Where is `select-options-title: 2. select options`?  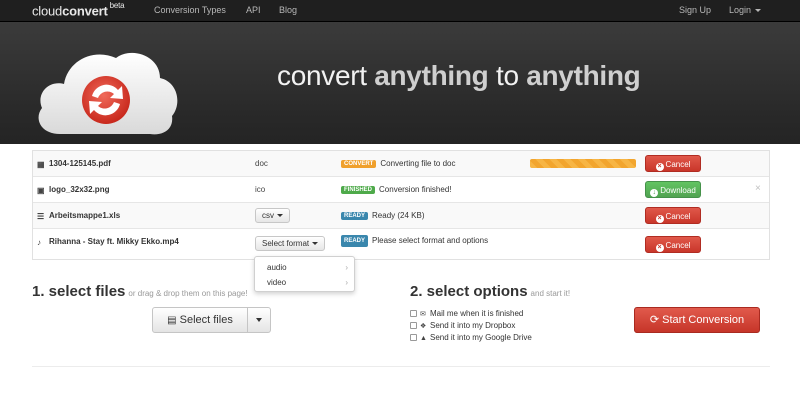
select-options-title: 2. select options is located at coordinates (469, 291).